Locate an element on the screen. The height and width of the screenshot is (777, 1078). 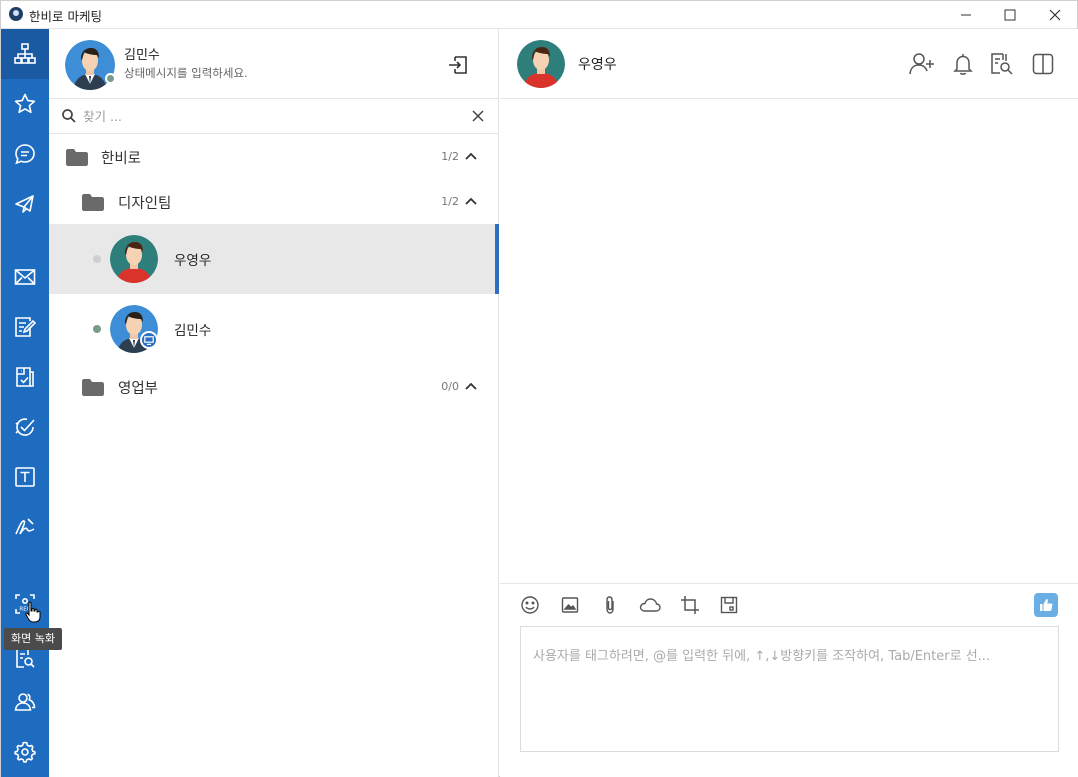
group-row-design-team: 디자인팀 1/2 is located at coordinates (274, 201).